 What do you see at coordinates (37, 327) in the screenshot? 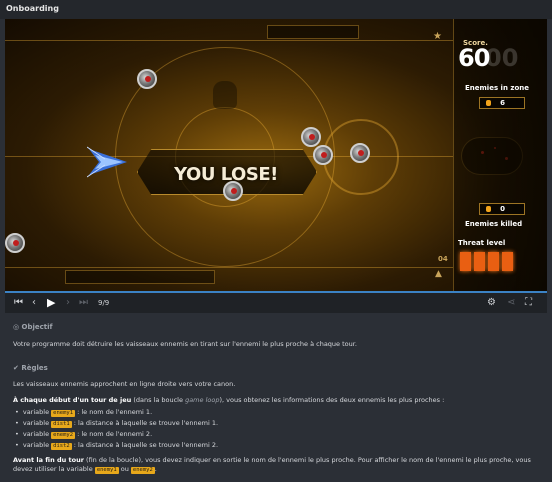
I see `objective-title: Objectif` at bounding box center [37, 327].